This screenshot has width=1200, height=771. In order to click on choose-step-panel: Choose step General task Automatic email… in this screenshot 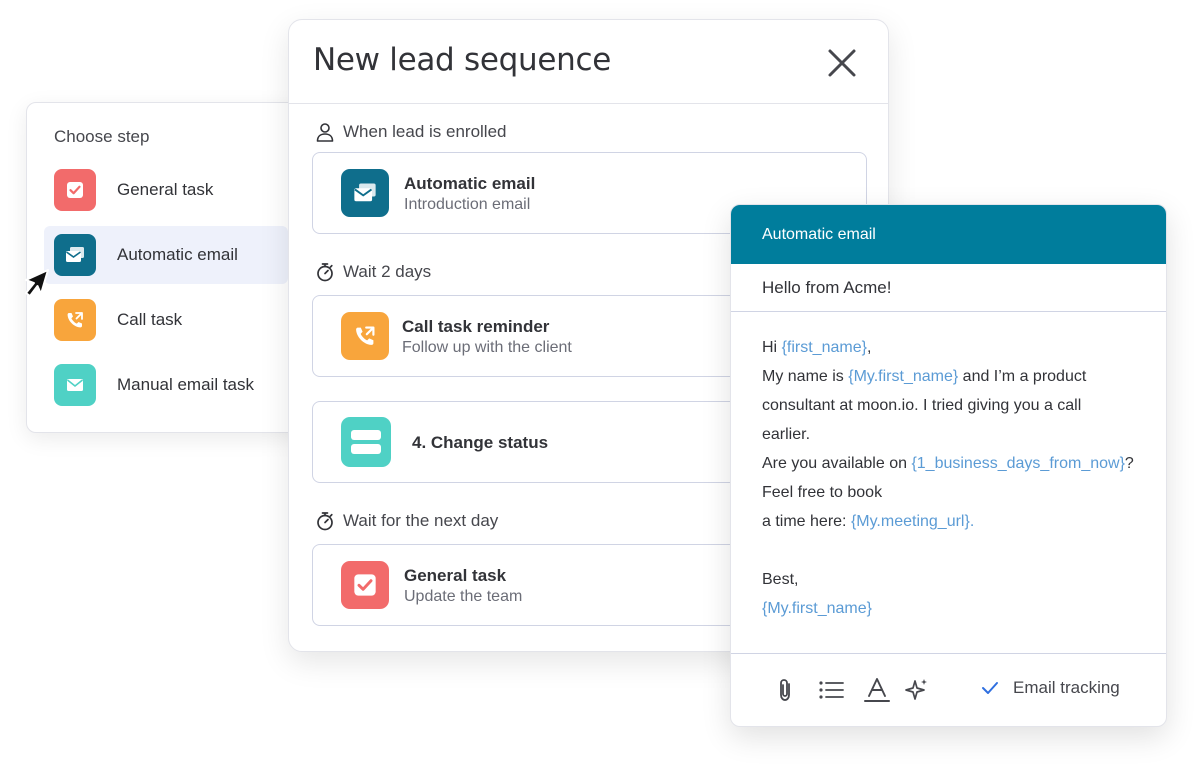, I will do `click(171, 267)`.